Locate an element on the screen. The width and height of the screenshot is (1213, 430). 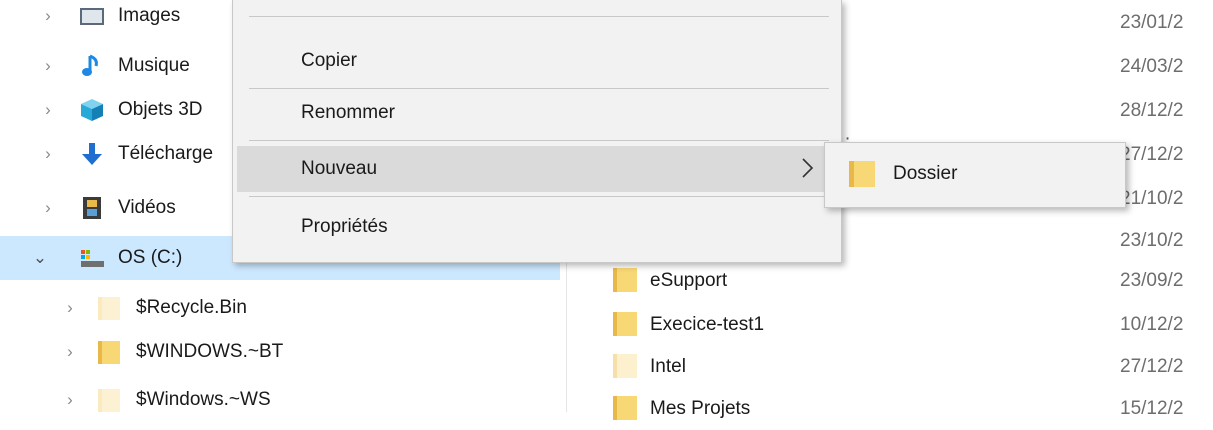
chevron-right-icon is located at coordinates (807, 168).